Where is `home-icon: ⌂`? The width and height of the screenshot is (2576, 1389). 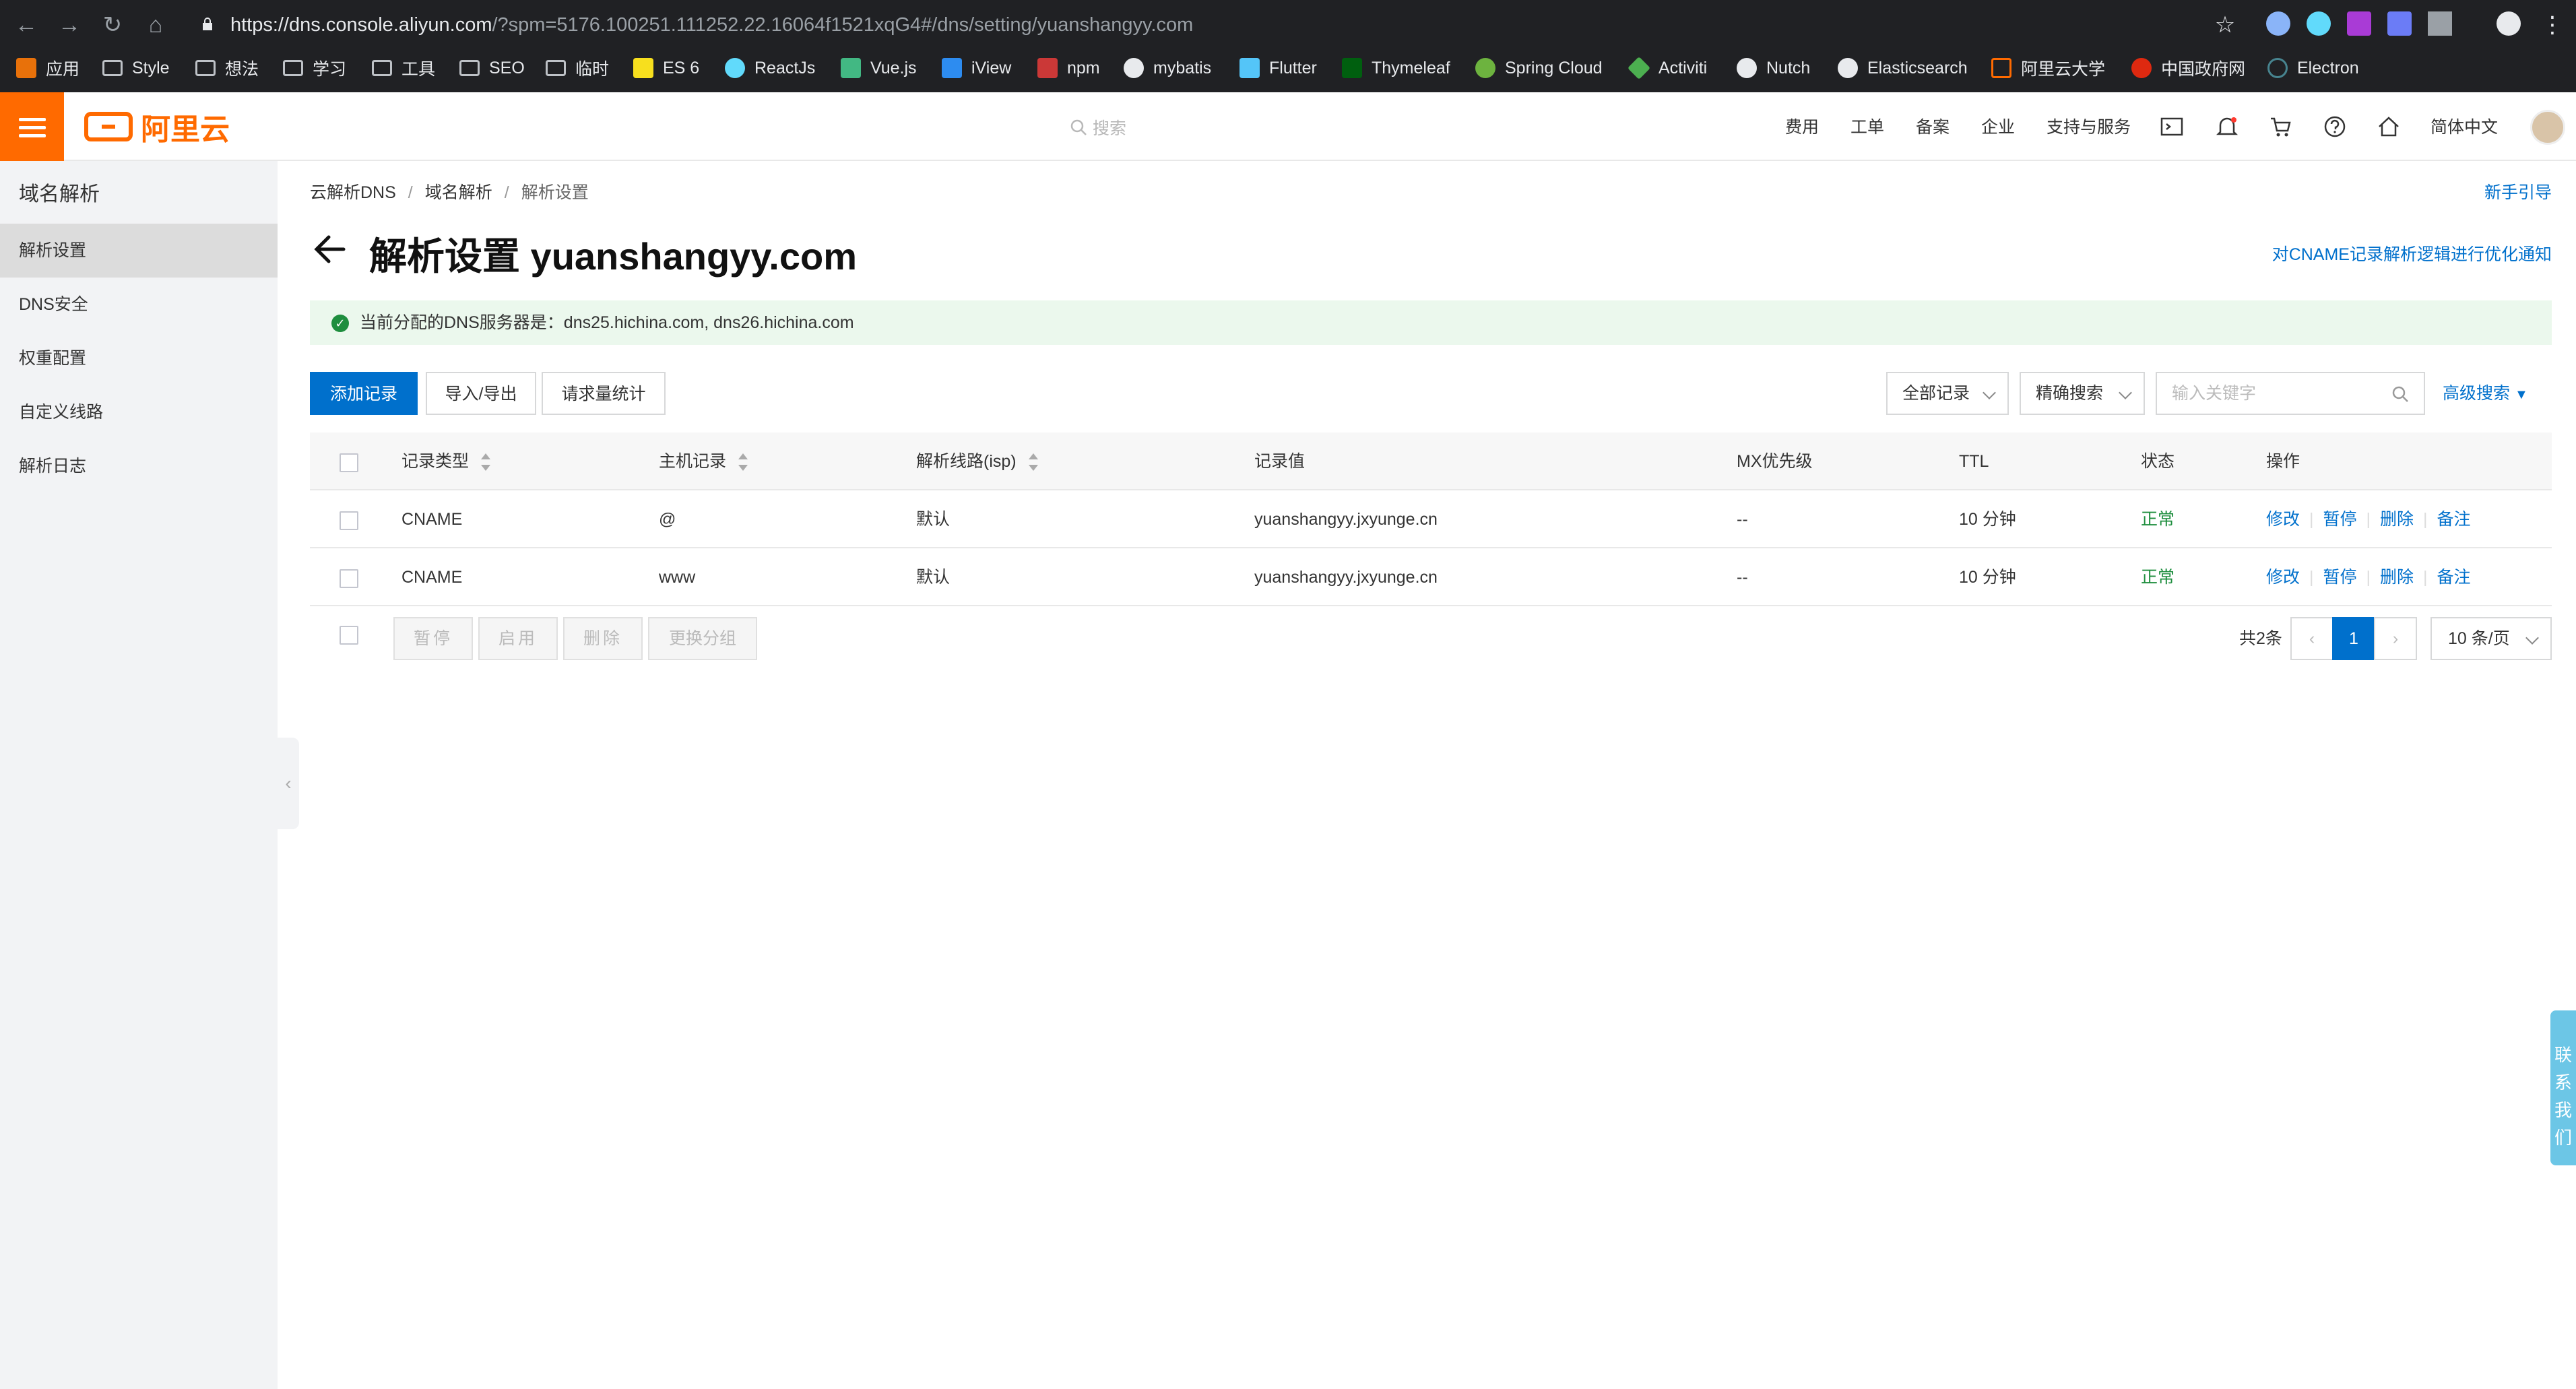 home-icon: ⌂ is located at coordinates (155, 24).